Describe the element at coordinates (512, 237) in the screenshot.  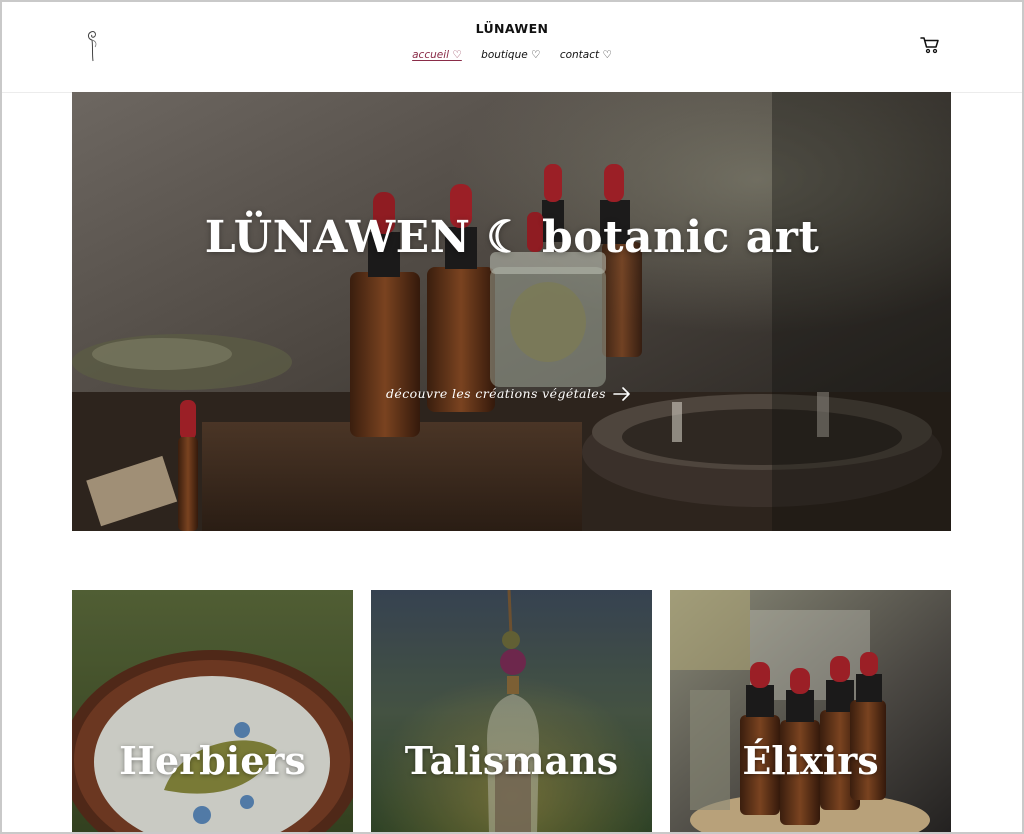
I see `hero-title: LÜNAWEN ☾ botanic art` at that location.